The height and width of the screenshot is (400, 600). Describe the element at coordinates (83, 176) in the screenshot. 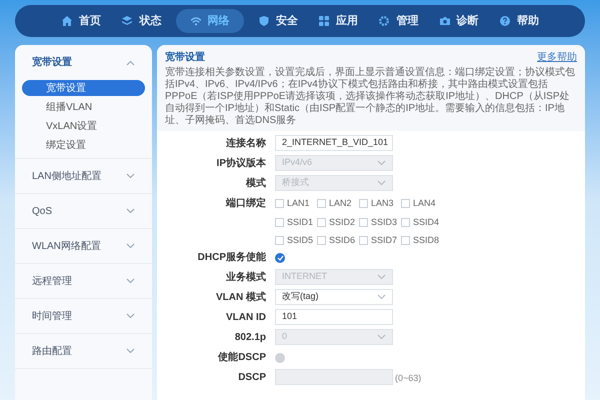

I see `sidebar-group: LAN侧地址配置` at that location.